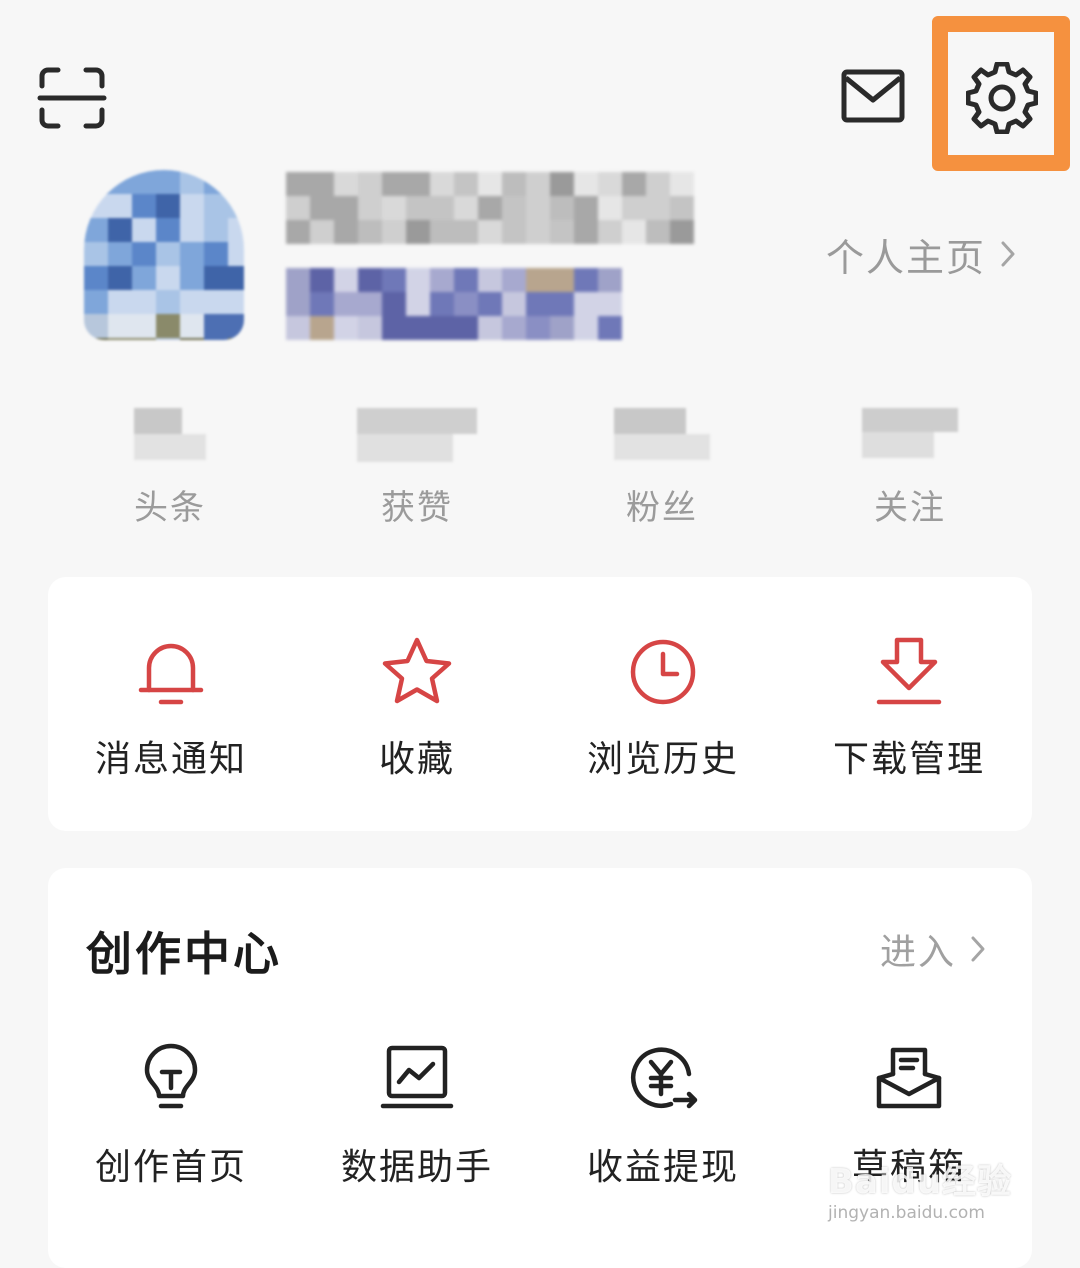 The width and height of the screenshot is (1080, 1268). Describe the element at coordinates (416, 759) in the screenshot. I see `tool-label: 收藏` at that location.